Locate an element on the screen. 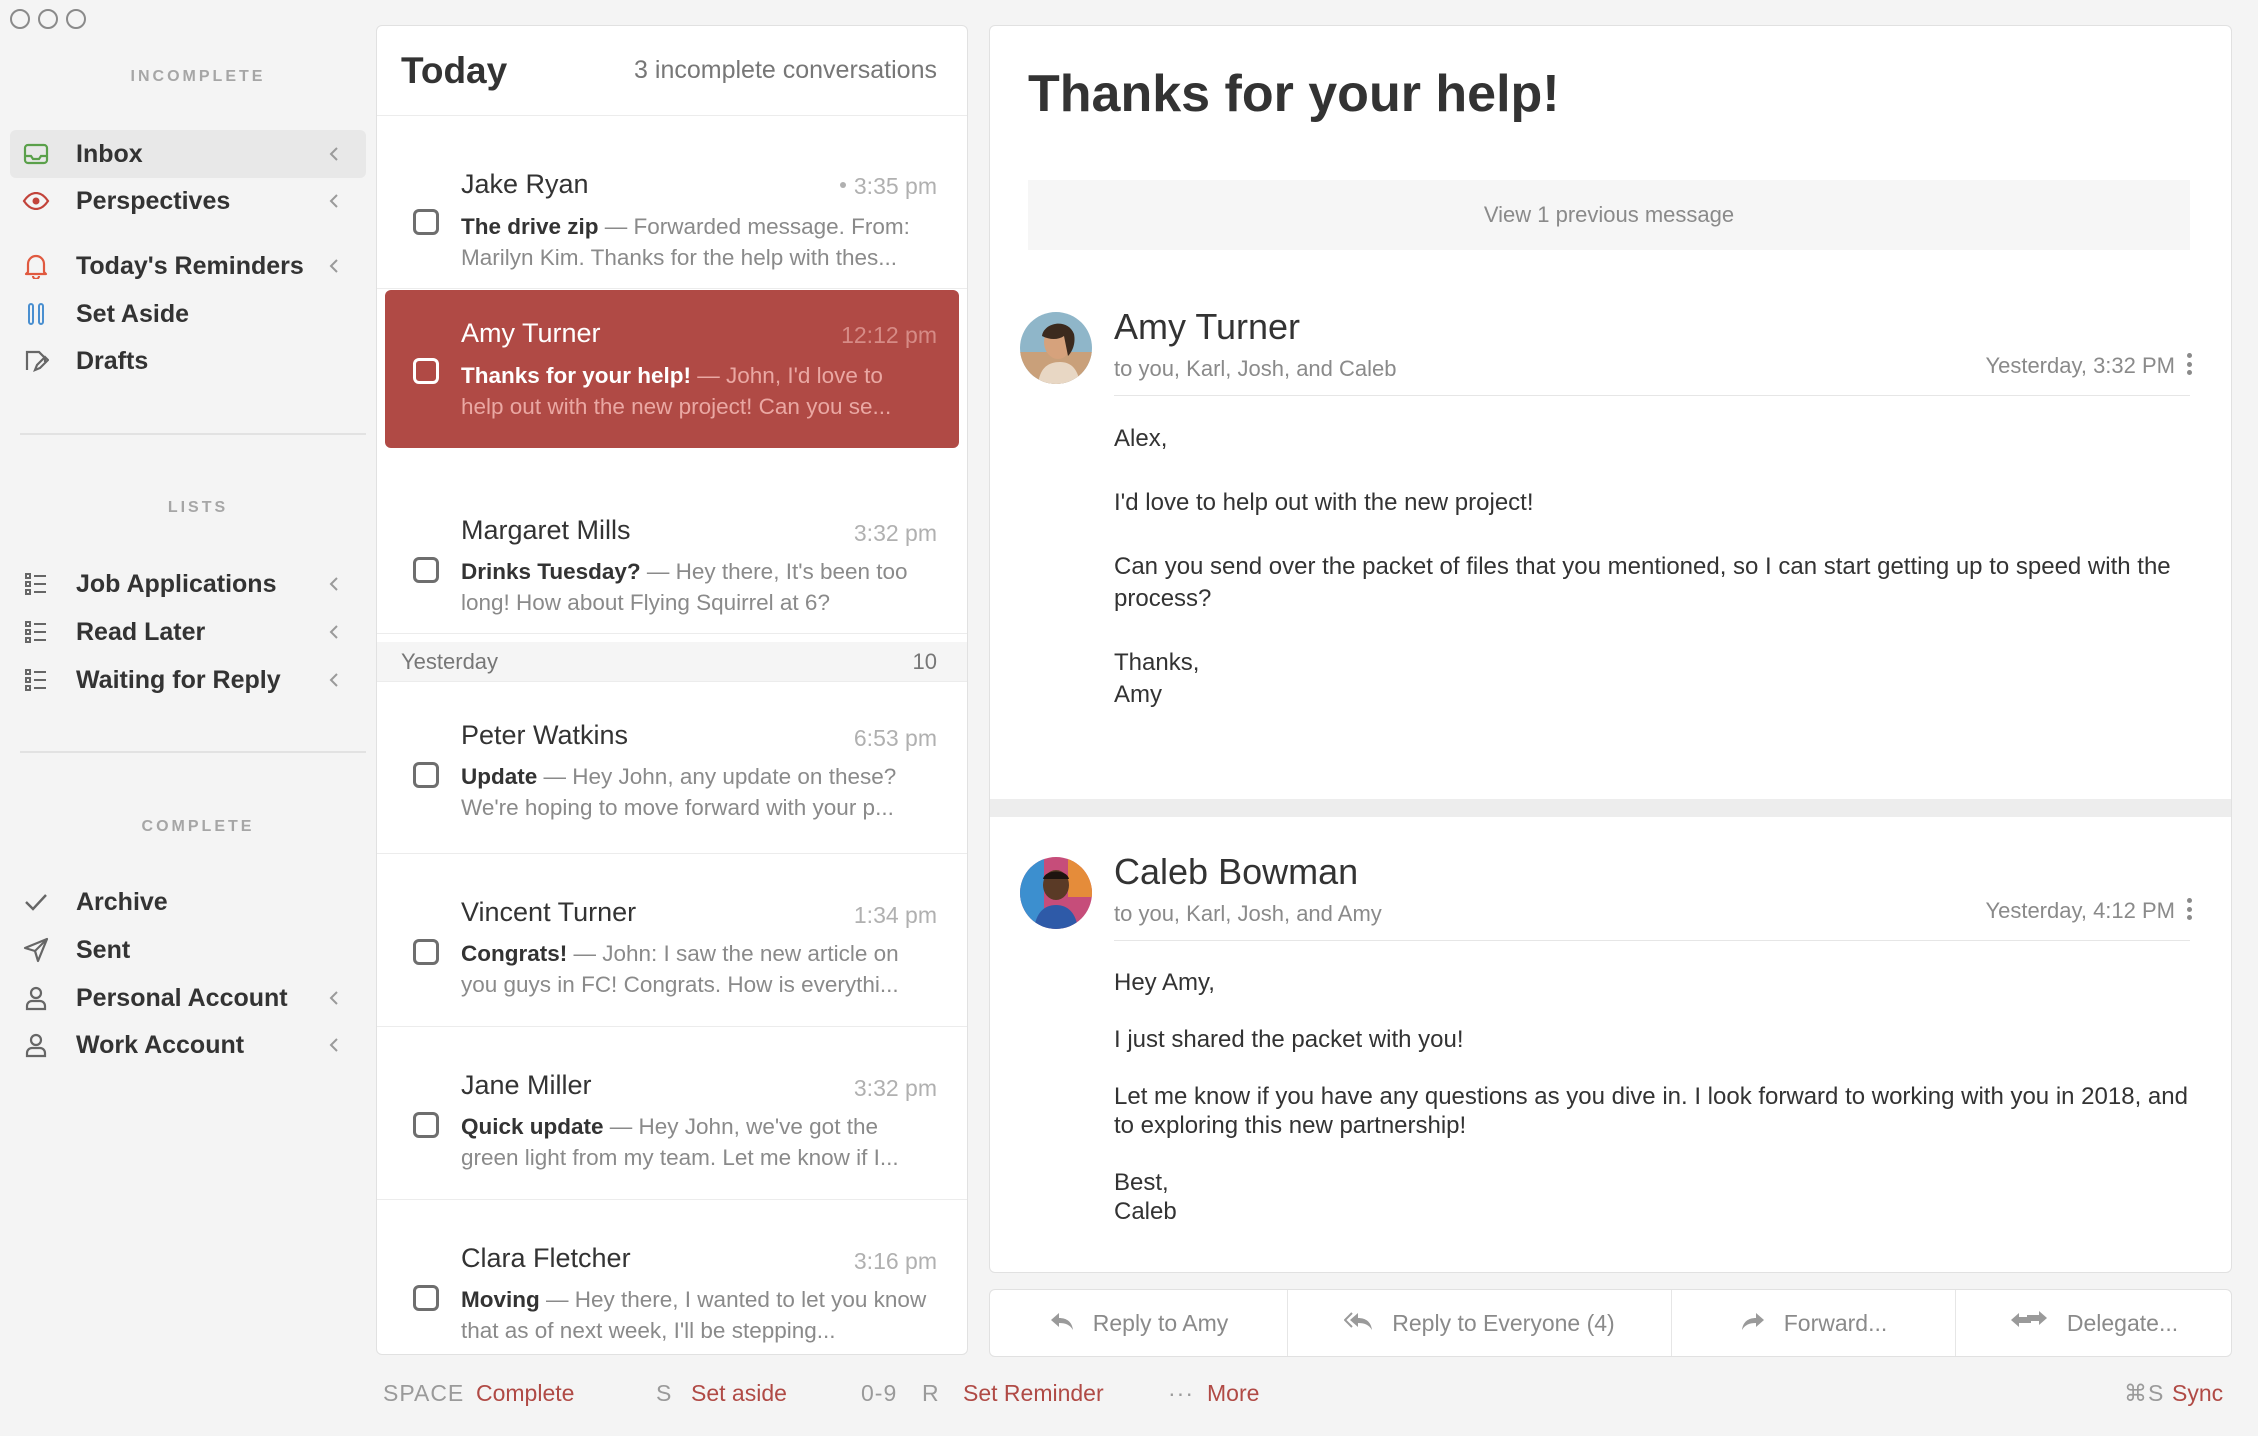  sidebar-item-label: Archive is located at coordinates (122, 901).